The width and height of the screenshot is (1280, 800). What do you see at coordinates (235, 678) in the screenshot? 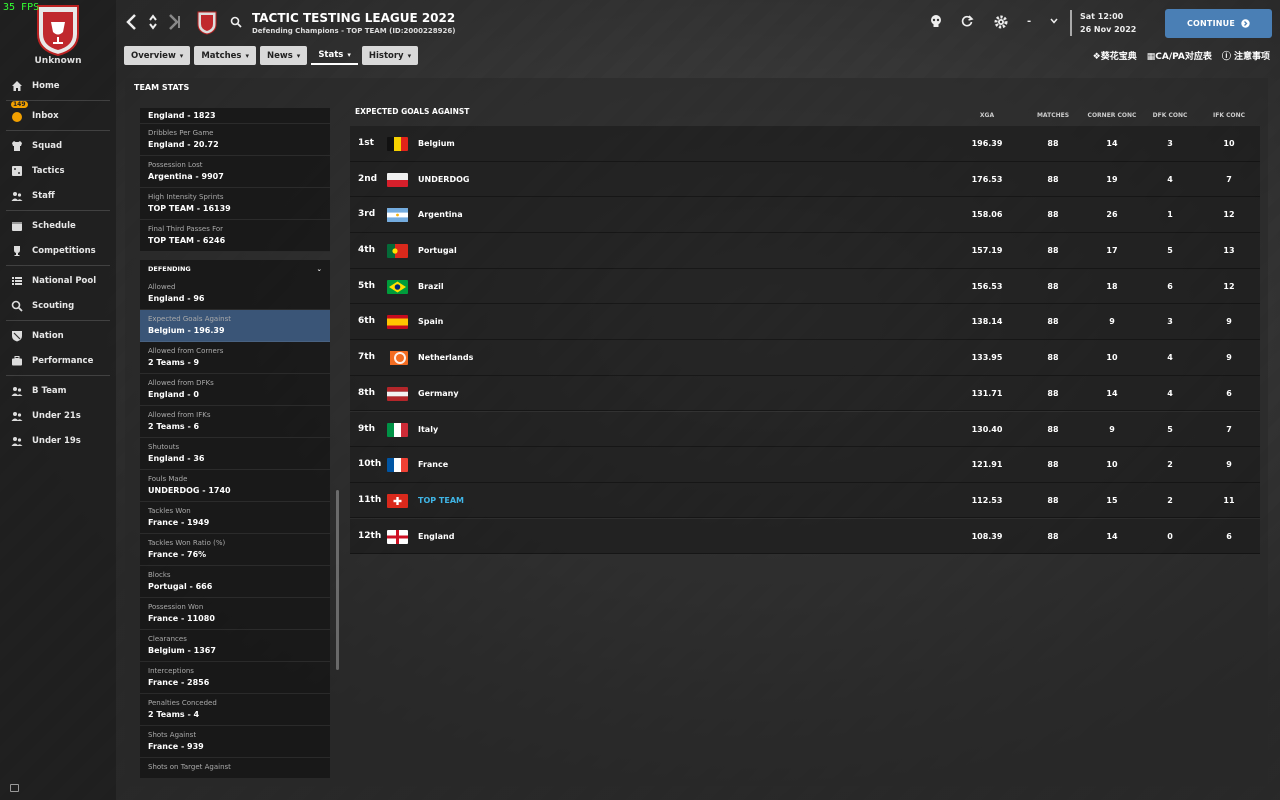
I see `list-item: Interceptions France - 2856` at bounding box center [235, 678].